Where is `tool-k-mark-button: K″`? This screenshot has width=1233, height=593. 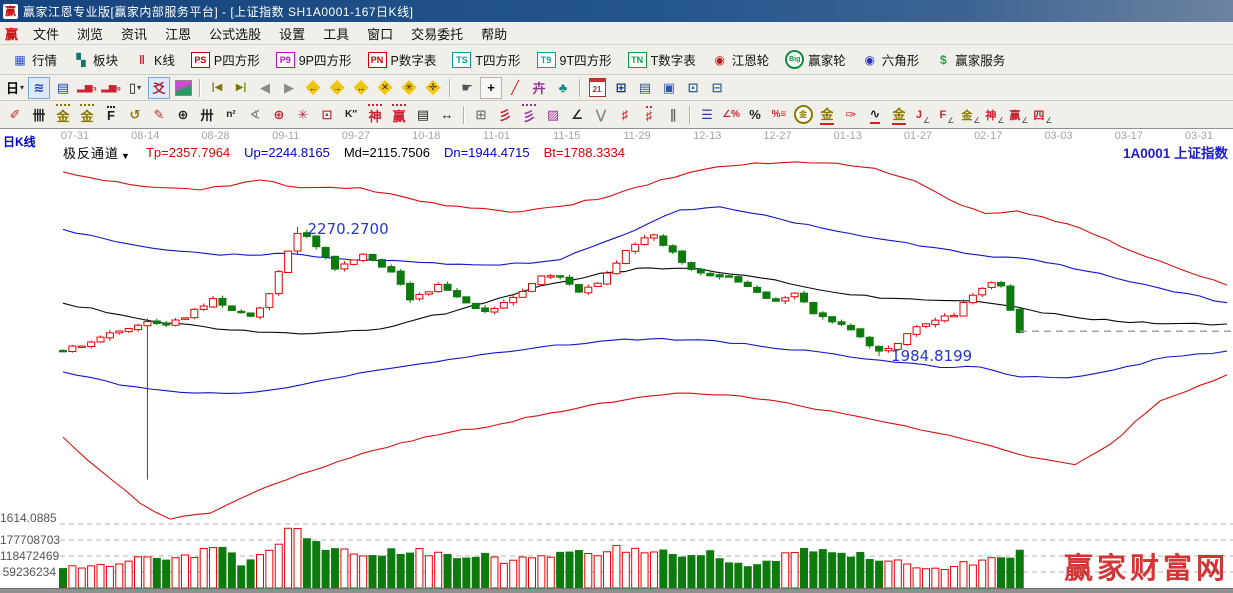
tool-k-mark-button: K″ is located at coordinates (351, 115).